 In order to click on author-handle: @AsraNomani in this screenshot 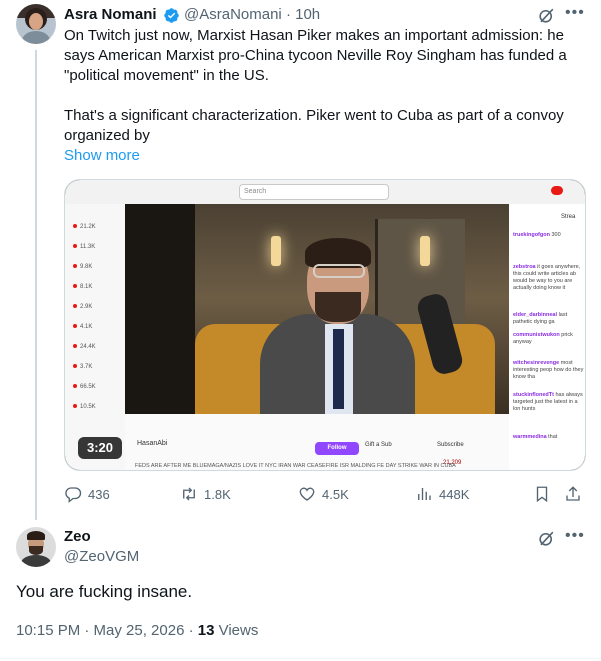, I will do `click(233, 14)`.